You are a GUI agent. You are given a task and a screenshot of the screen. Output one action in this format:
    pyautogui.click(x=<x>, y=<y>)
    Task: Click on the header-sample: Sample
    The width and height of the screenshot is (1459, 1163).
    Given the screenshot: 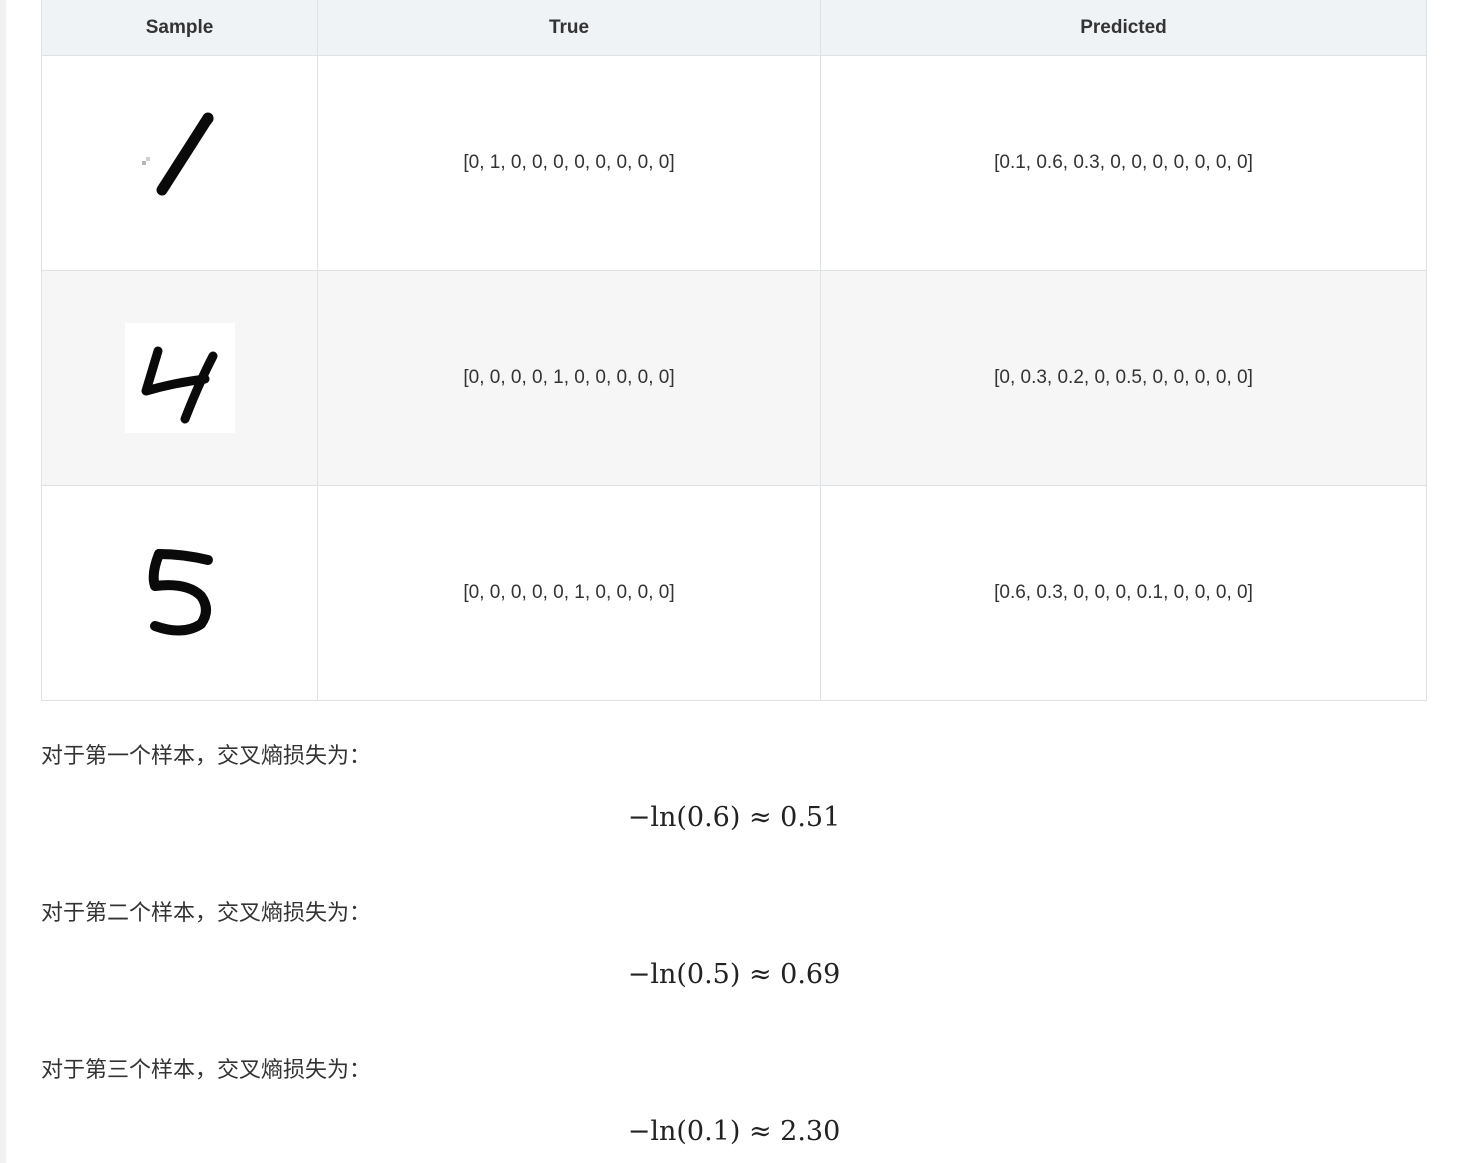 What is the action you would take?
    pyautogui.click(x=179, y=28)
    